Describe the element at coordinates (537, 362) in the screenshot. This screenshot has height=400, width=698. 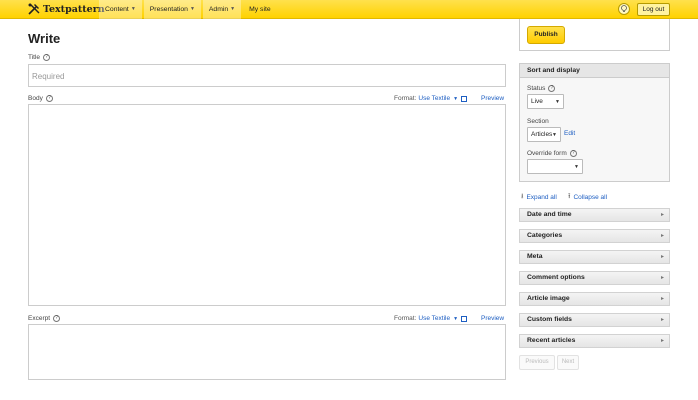
I see `previous-button: Previous` at that location.